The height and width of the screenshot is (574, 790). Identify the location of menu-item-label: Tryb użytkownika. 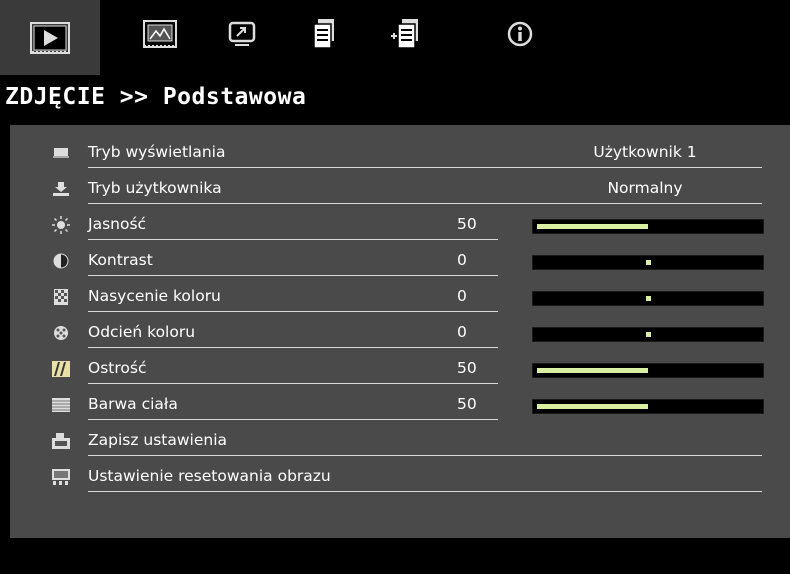
(155, 188).